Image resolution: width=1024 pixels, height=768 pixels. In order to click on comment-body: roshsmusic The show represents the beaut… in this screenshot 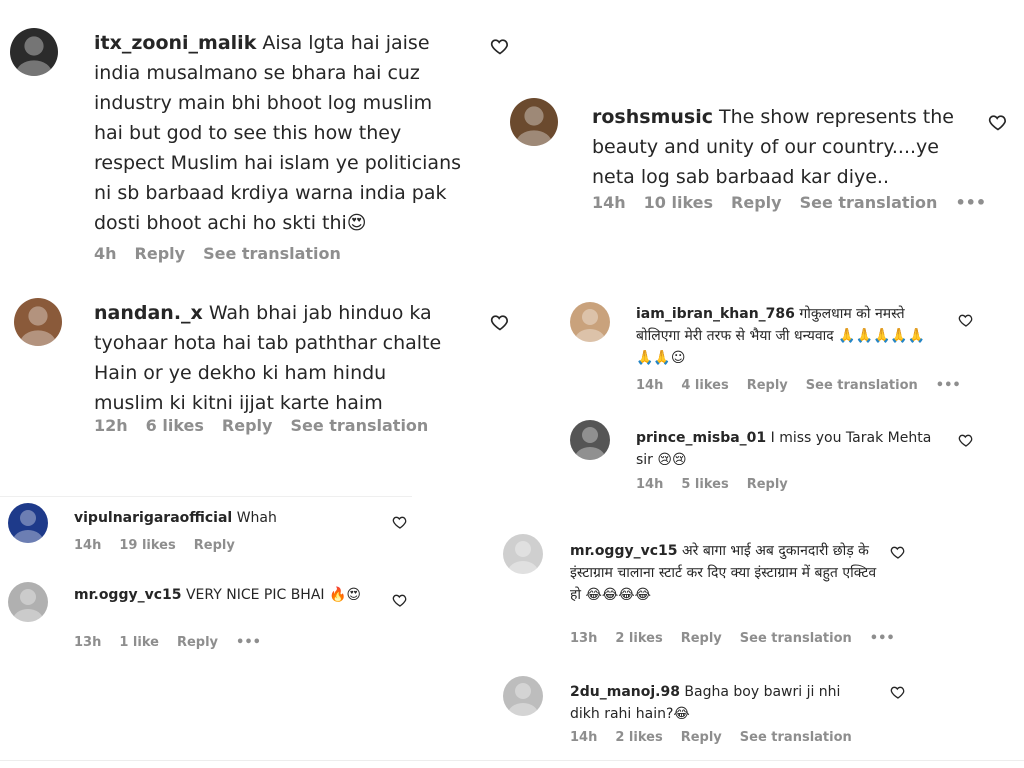, I will do `click(780, 147)`.